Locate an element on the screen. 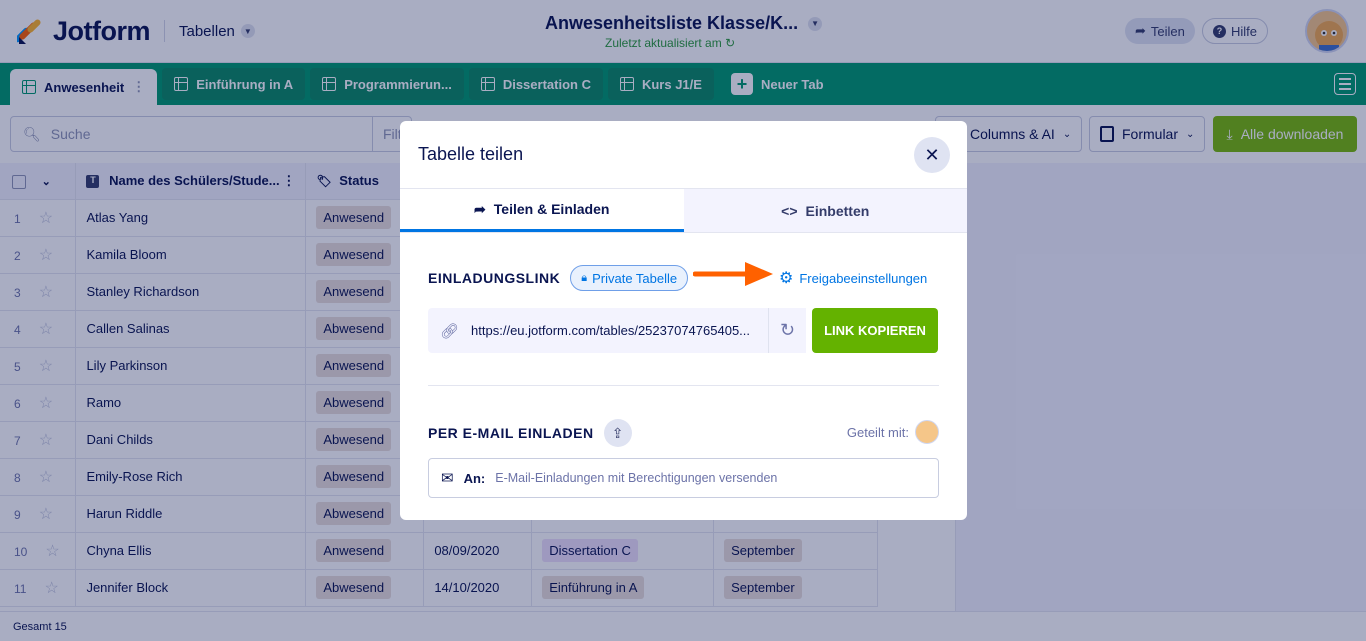 This screenshot has height=641, width=1366. tab-share-invite: ➦ Teilen & Einladen is located at coordinates (542, 210).